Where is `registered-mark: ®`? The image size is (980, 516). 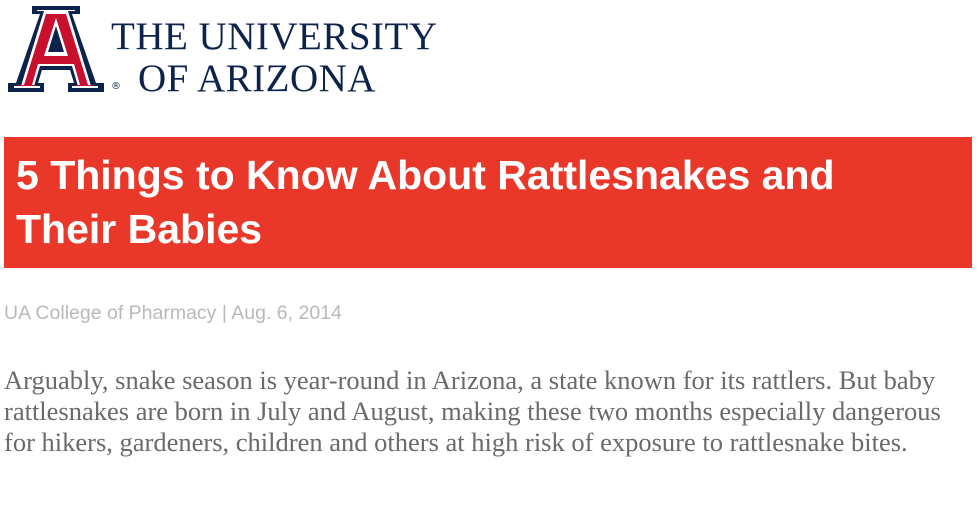 registered-mark: ® is located at coordinates (116, 86).